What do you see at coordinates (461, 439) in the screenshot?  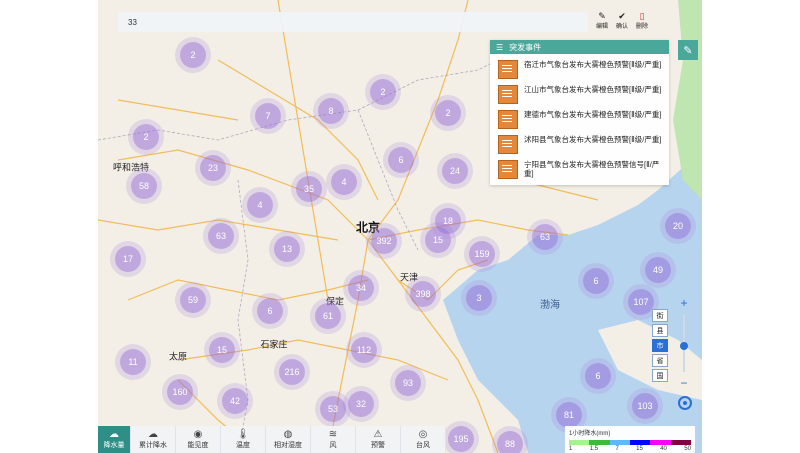 I see `station-cluster: 195` at bounding box center [461, 439].